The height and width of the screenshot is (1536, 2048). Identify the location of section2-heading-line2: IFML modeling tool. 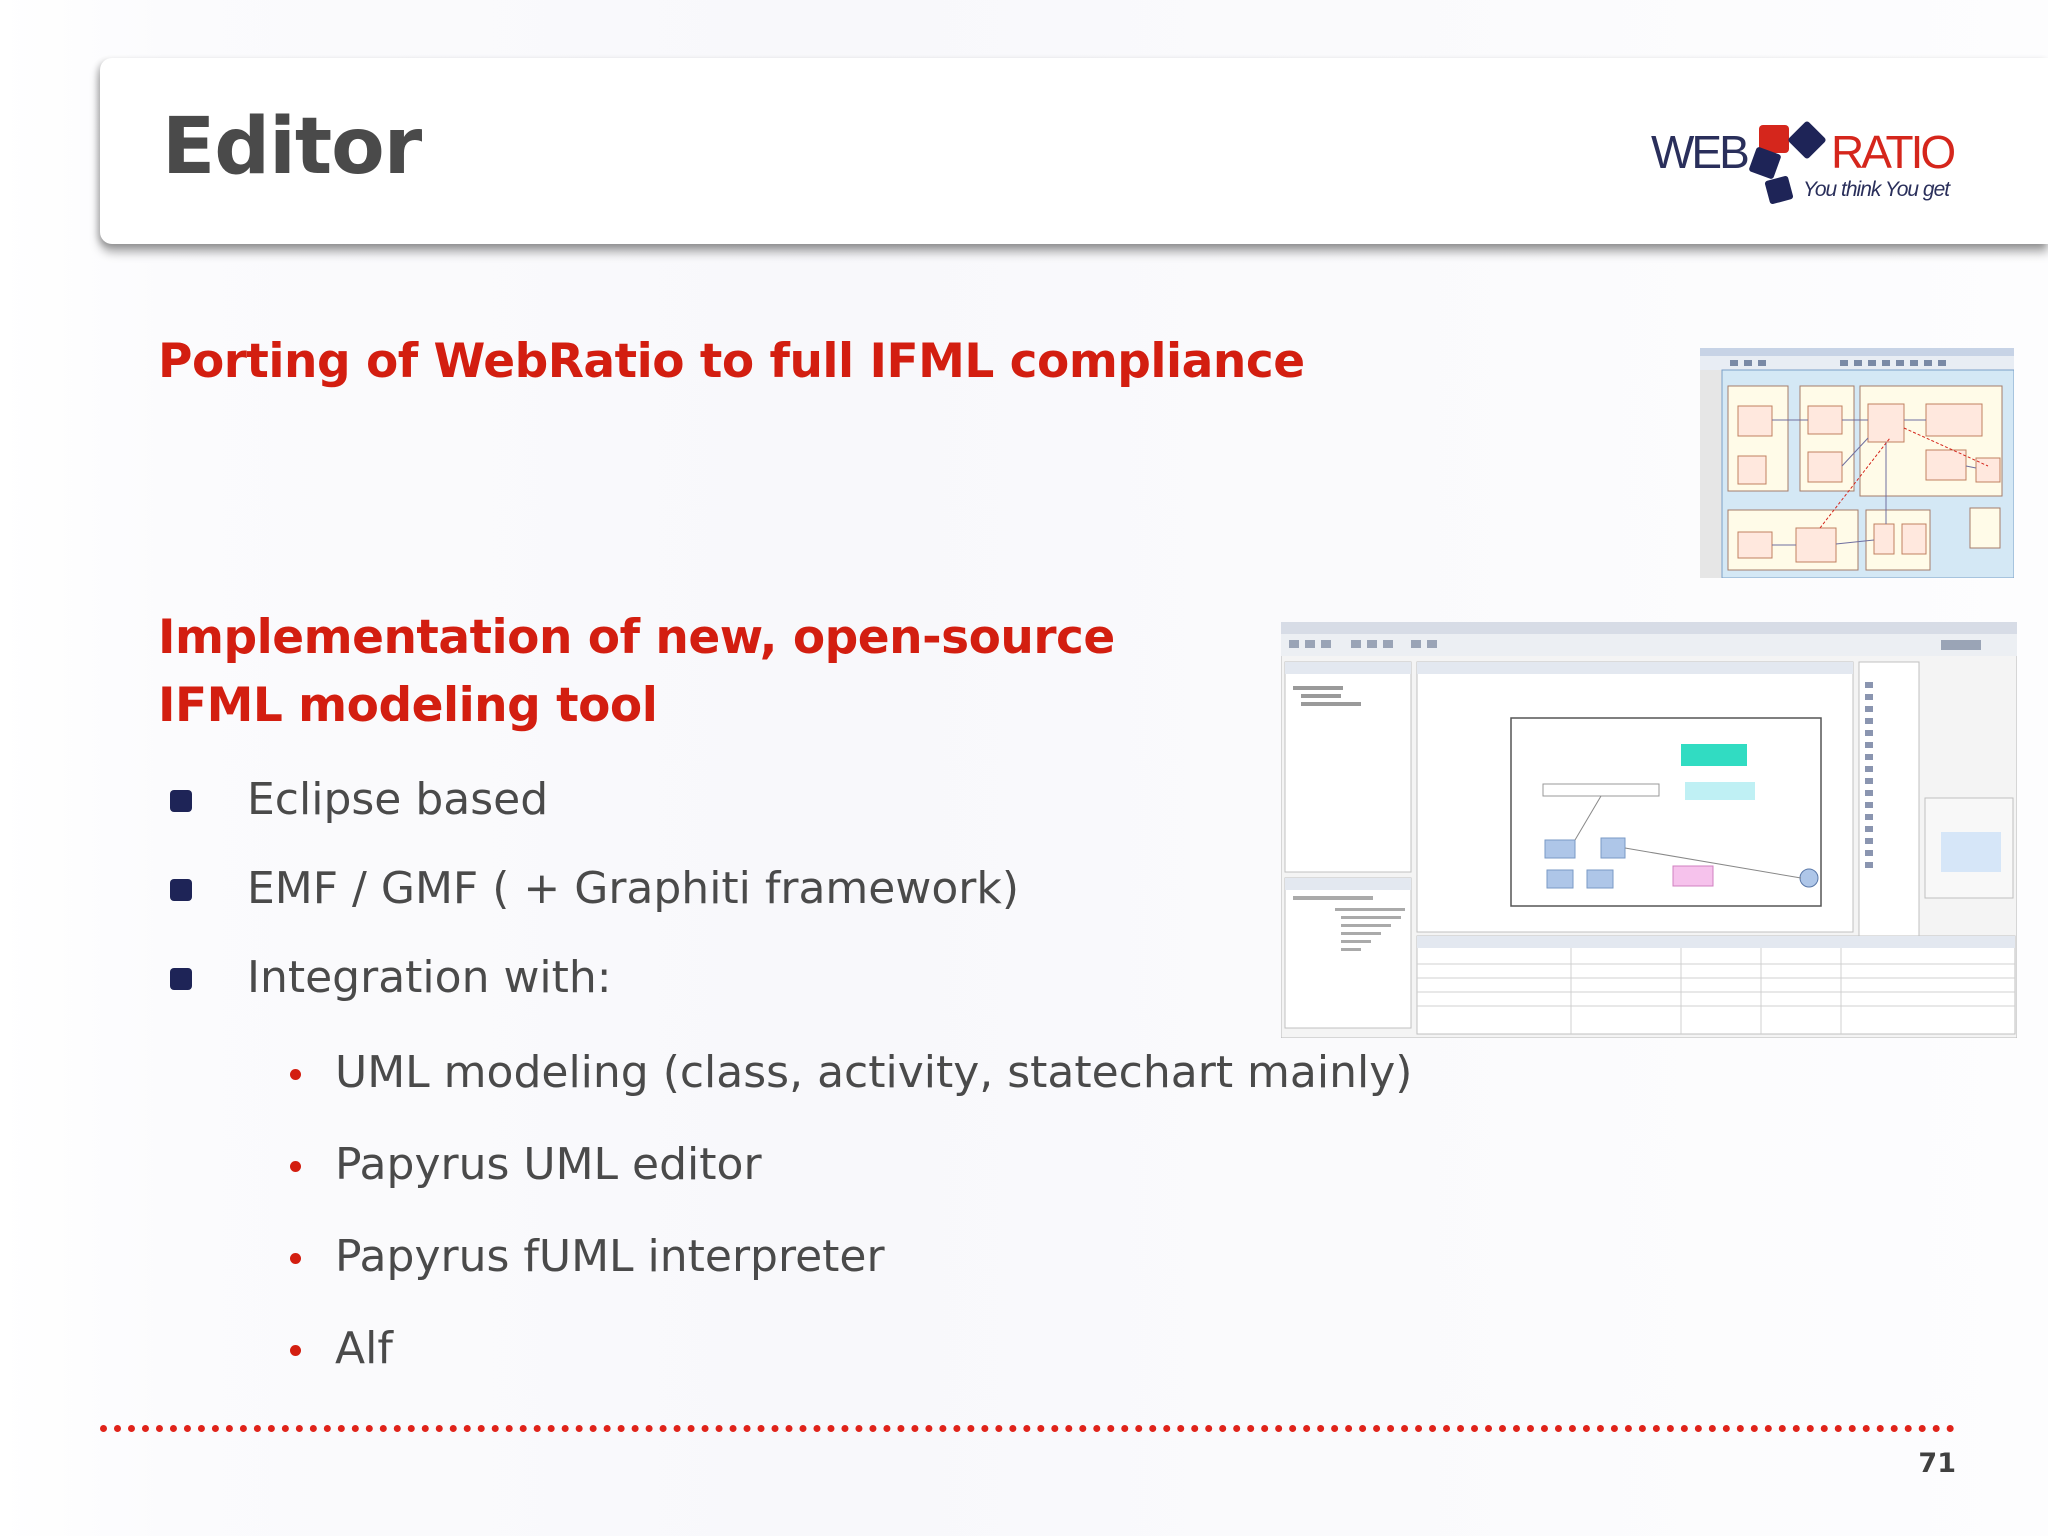
(408, 705).